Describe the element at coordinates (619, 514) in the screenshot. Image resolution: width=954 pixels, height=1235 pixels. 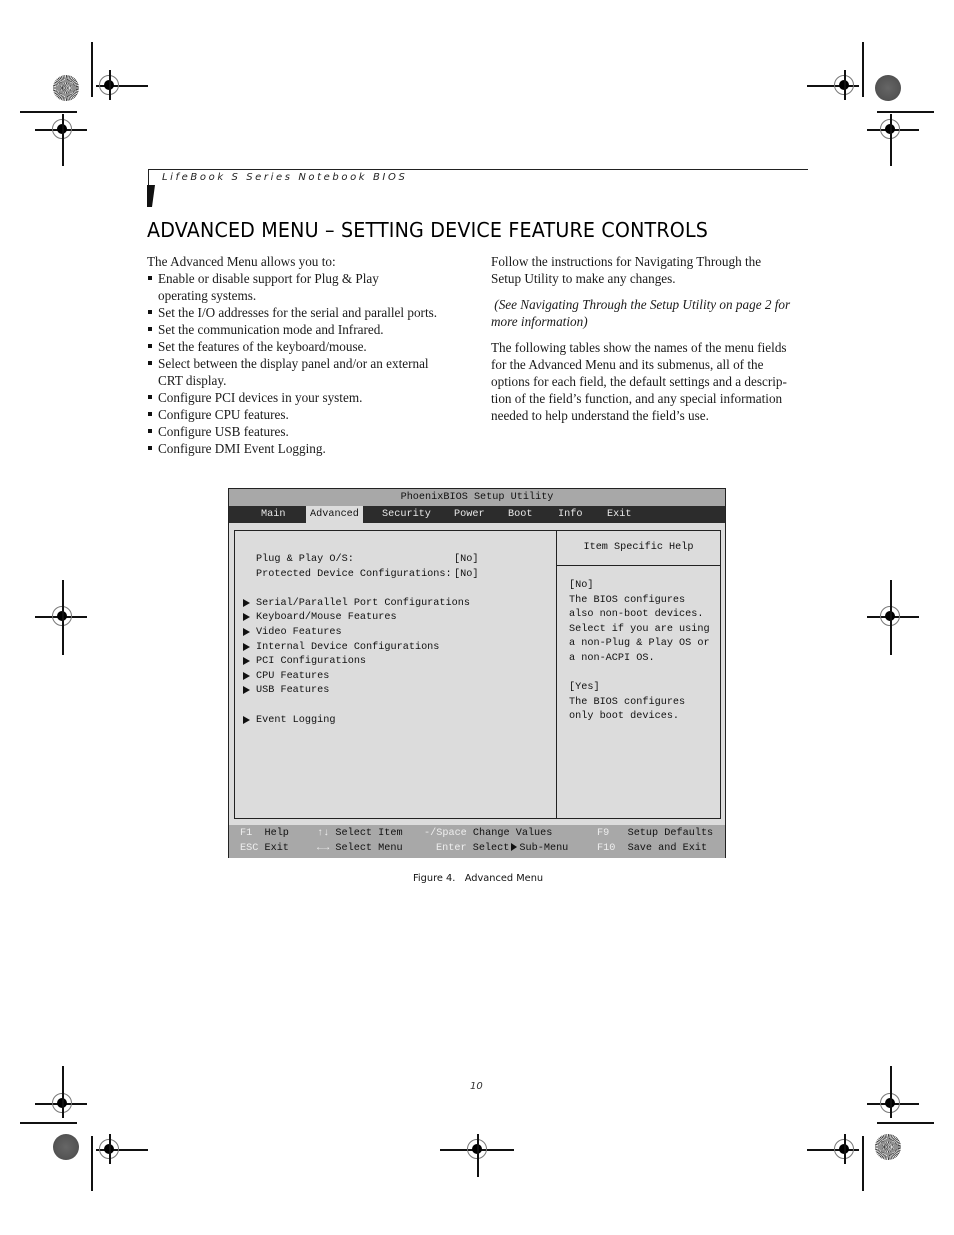
I see `bios-tab-exit: Exit` at that location.